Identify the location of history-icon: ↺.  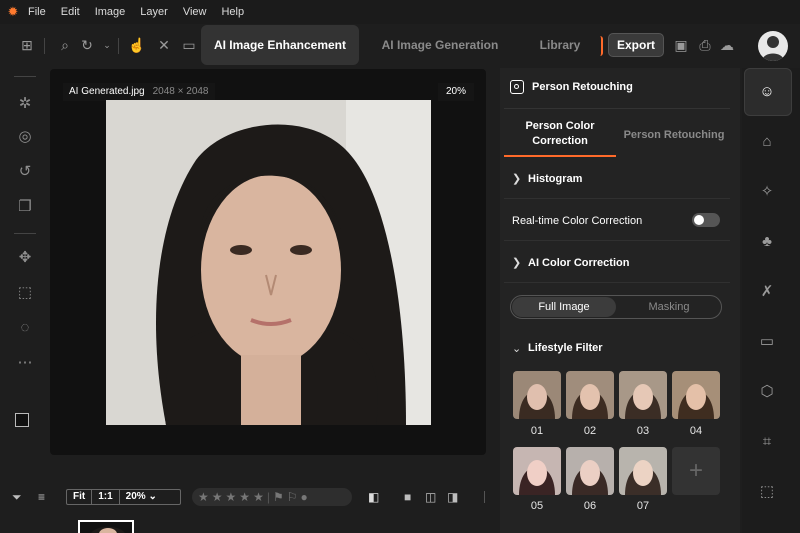
(25, 172).